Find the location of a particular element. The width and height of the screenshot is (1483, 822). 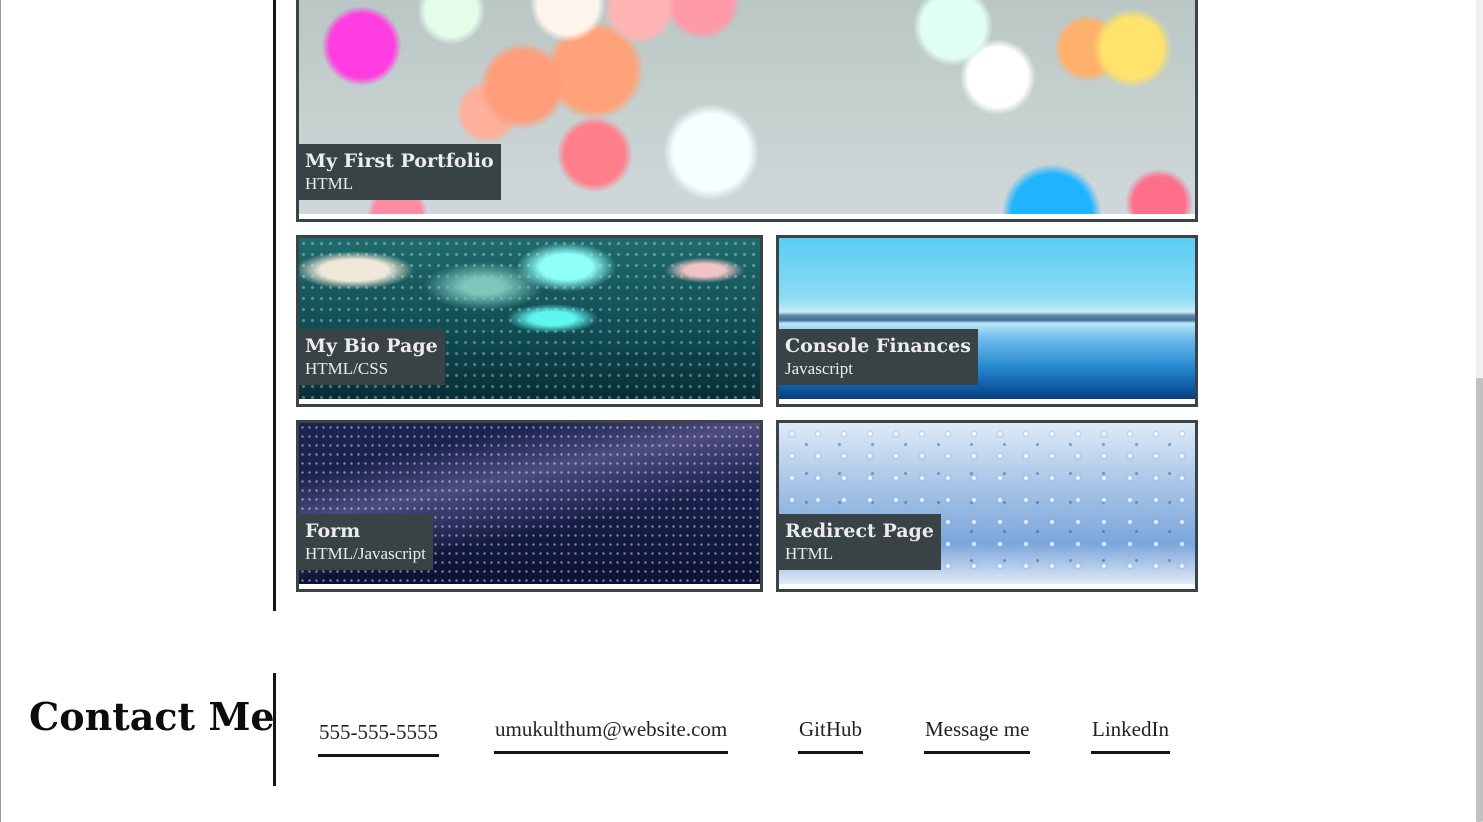

project-caption: Console Finances Javascript is located at coordinates (878, 357).